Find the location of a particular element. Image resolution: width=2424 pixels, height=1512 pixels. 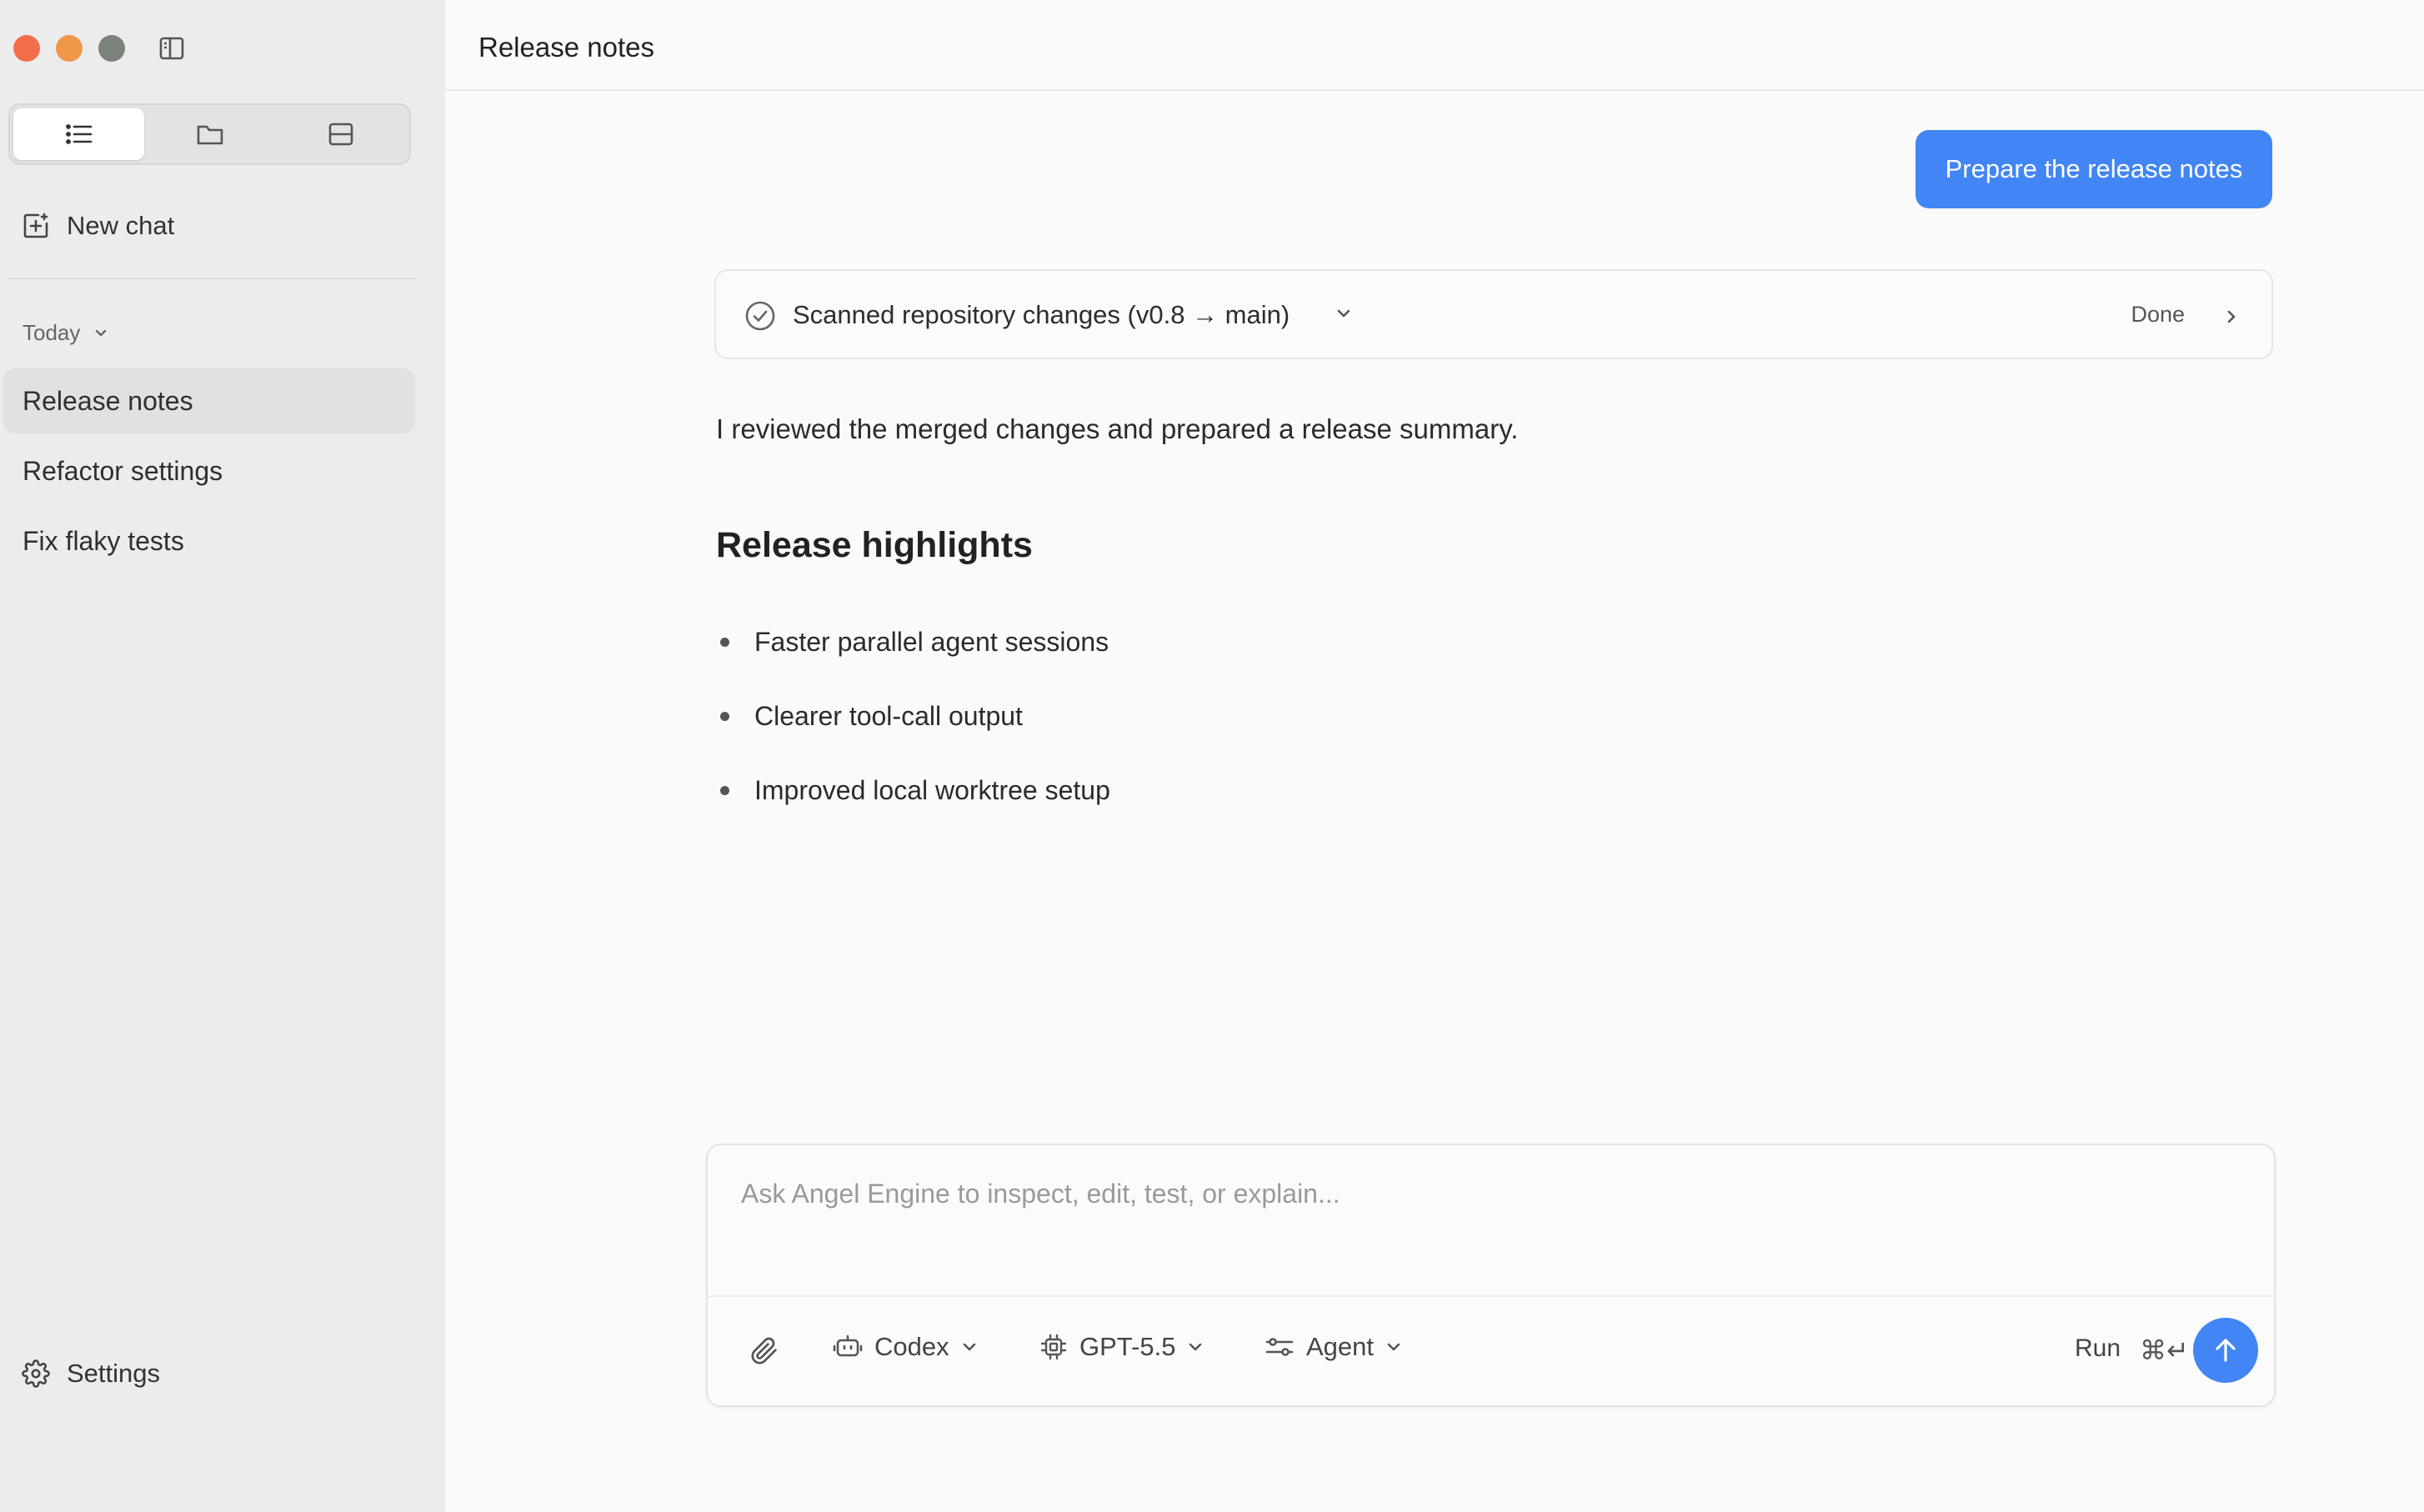

assistant-heading: Release highlights is located at coordinates (874, 545).